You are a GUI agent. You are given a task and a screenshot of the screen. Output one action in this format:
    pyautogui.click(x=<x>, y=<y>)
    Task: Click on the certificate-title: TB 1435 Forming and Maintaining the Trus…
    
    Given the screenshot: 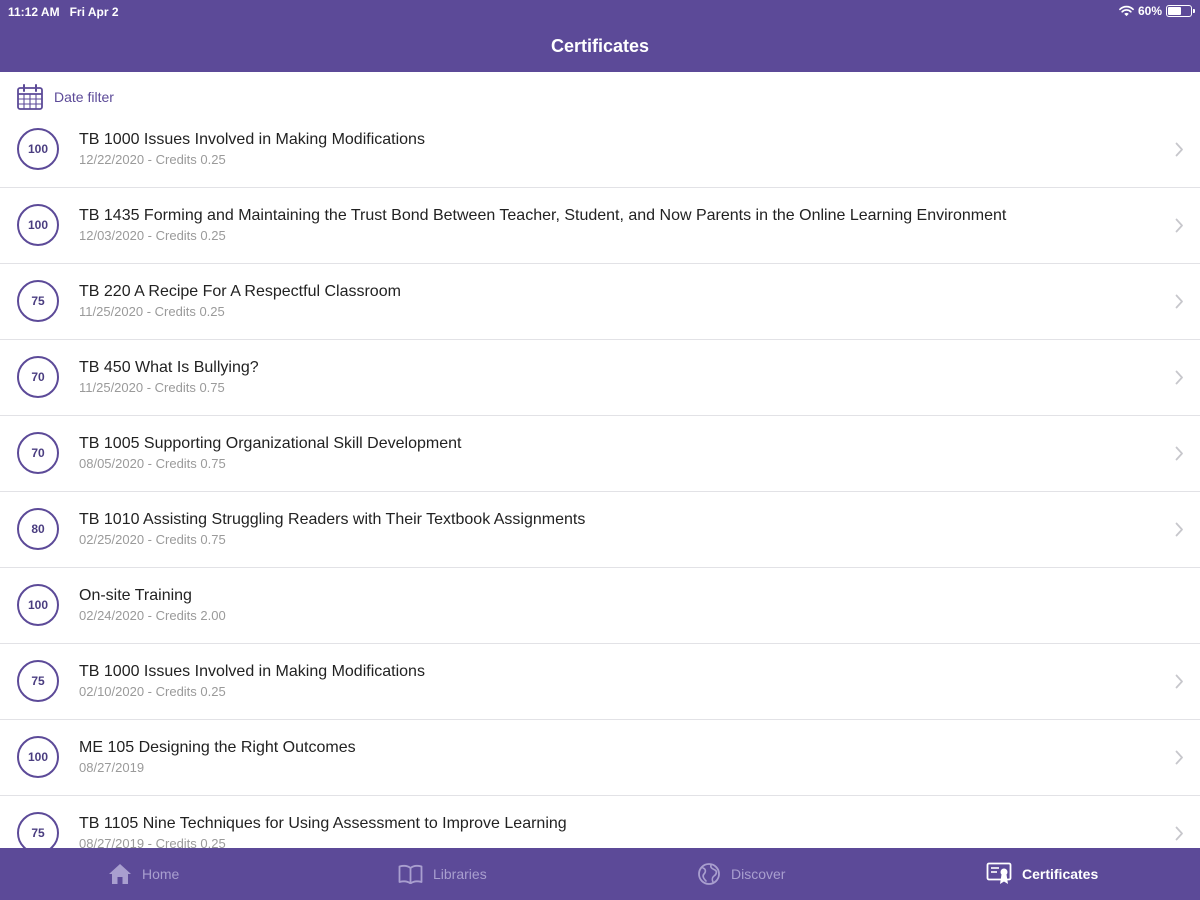 What is the action you would take?
    pyautogui.click(x=543, y=215)
    